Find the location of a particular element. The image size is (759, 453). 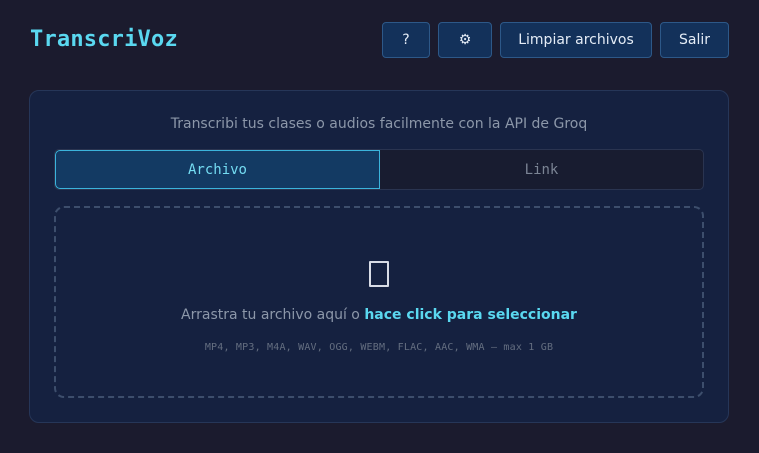

dropzone-prefix: Arrastra tu archivo aquí o is located at coordinates (273, 315).